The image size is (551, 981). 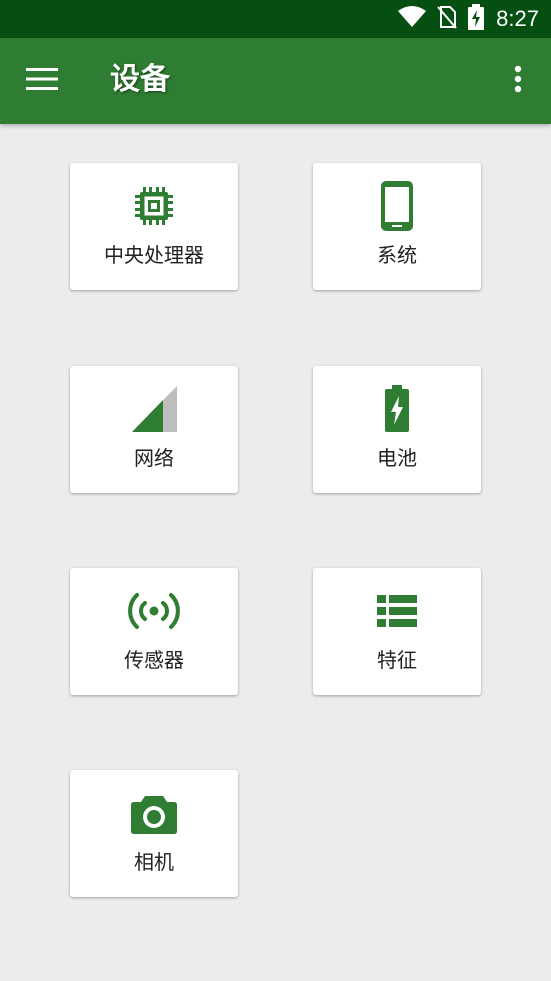 I want to click on more-options-button, so click(x=518, y=81).